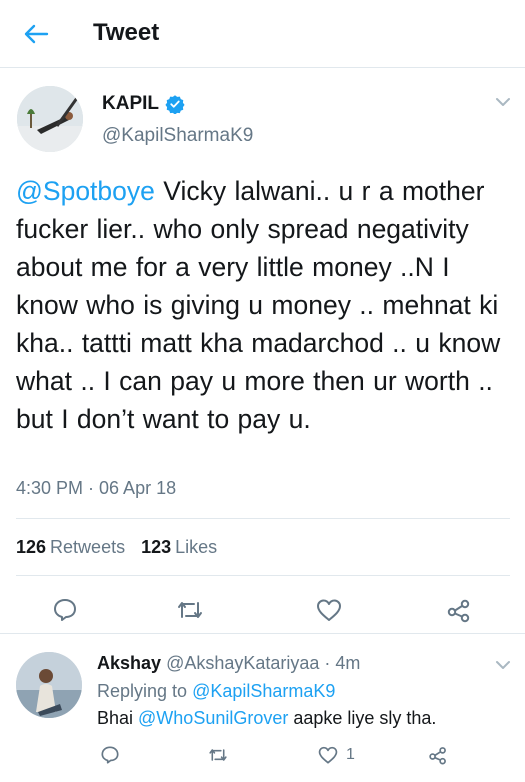 Image resolution: width=525 pixels, height=782 pixels. Describe the element at coordinates (262, 34) in the screenshot. I see `top-bar: Tweet` at that location.